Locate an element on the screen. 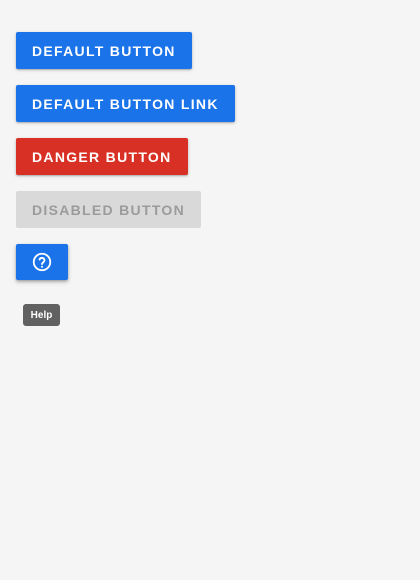  default-button-link: Default Button Link is located at coordinates (125, 103).